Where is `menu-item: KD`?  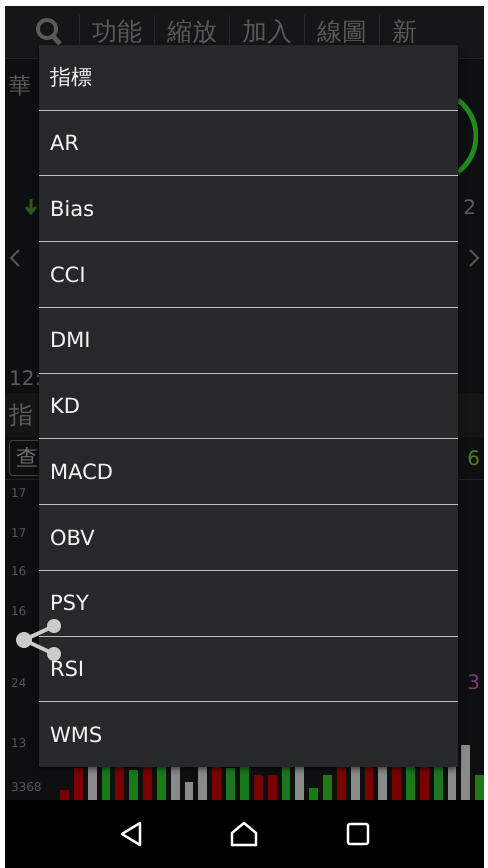 menu-item: KD is located at coordinates (248, 405).